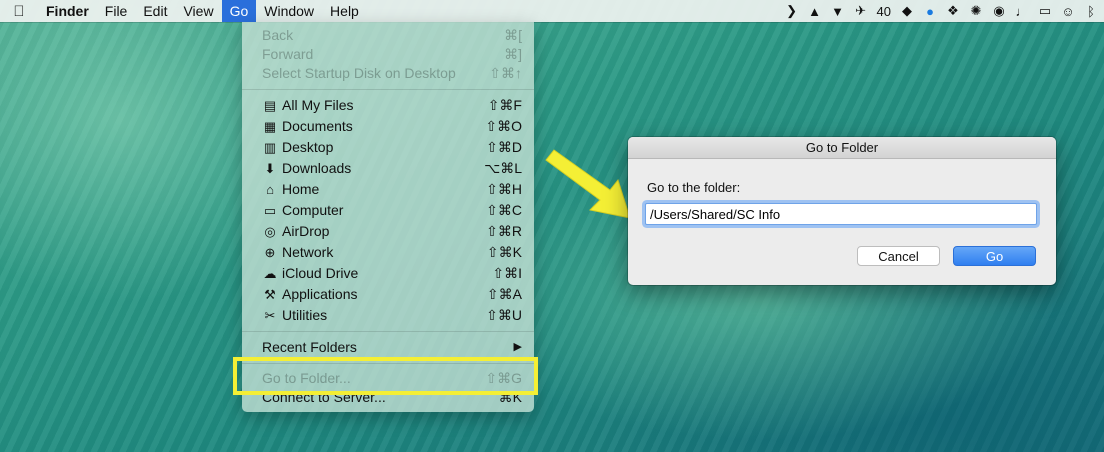 The image size is (1104, 452). What do you see at coordinates (388, 126) in the screenshot?
I see `menu-item-documents: ▦ Documents ⇧⌘O` at bounding box center [388, 126].